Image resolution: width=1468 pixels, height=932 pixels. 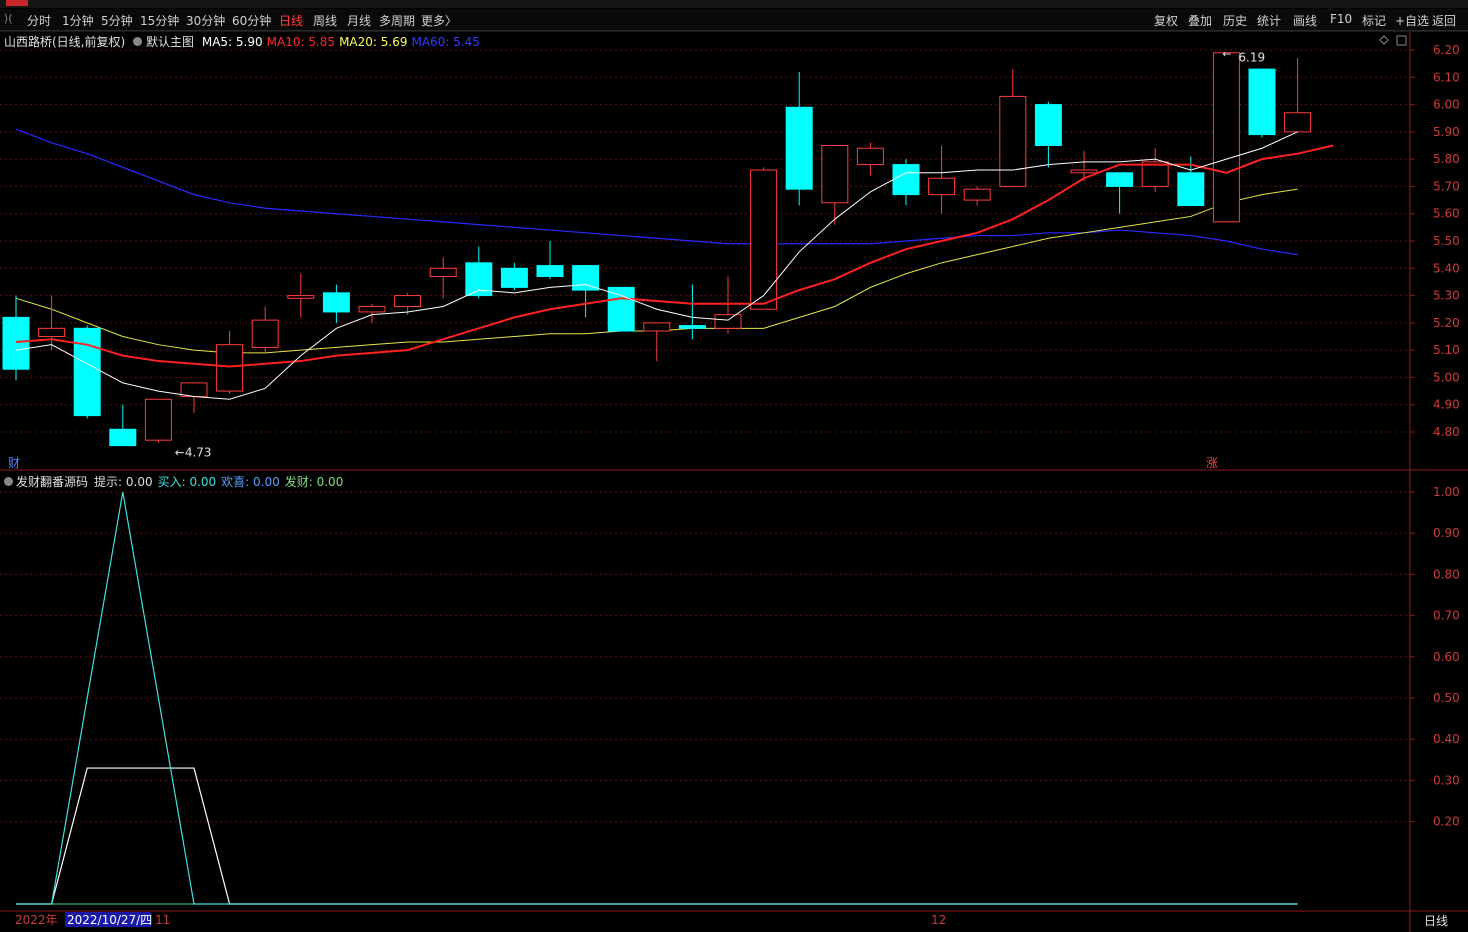 I want to click on panel-settings-icon, so click(x=1384, y=40).